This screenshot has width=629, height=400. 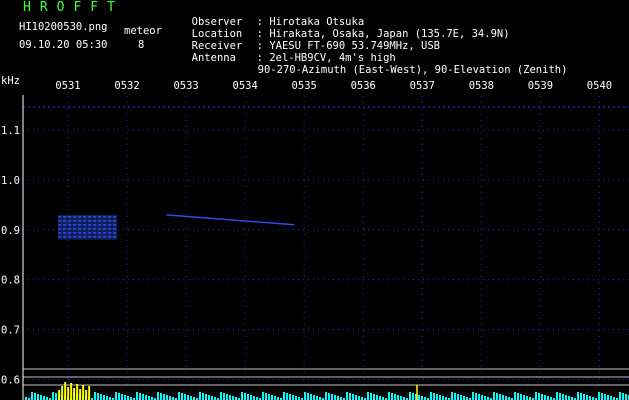 I want to click on x-tick-label: 0540, so click(x=599, y=86).